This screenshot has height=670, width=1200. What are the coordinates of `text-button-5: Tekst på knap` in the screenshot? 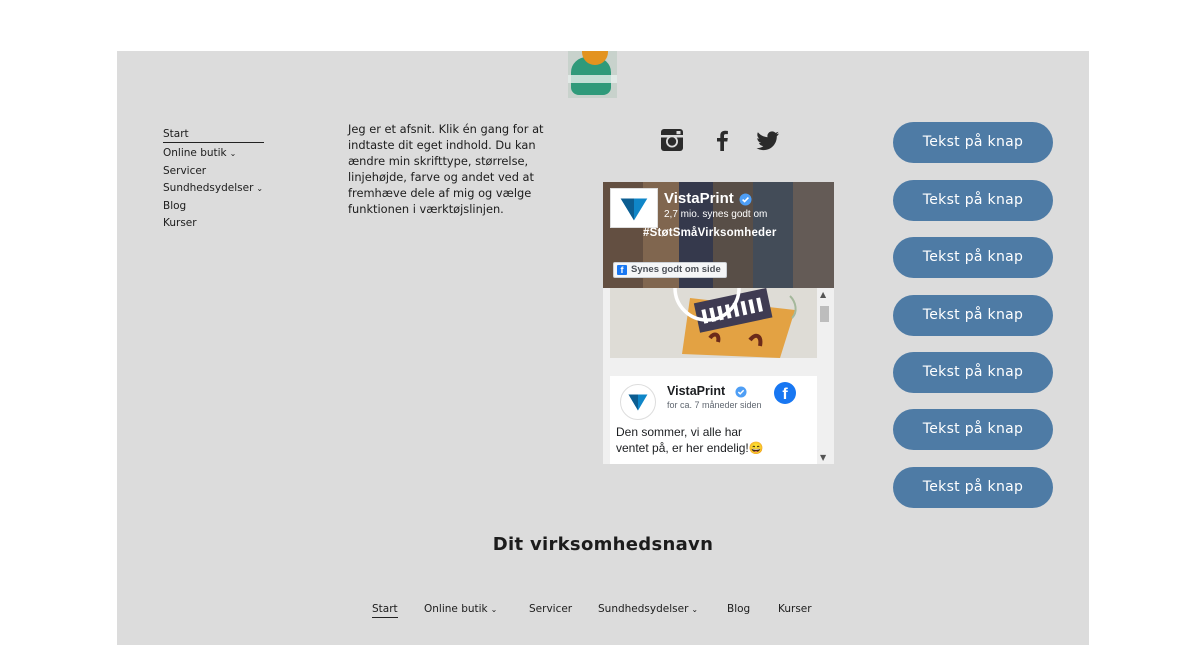 It's located at (973, 372).